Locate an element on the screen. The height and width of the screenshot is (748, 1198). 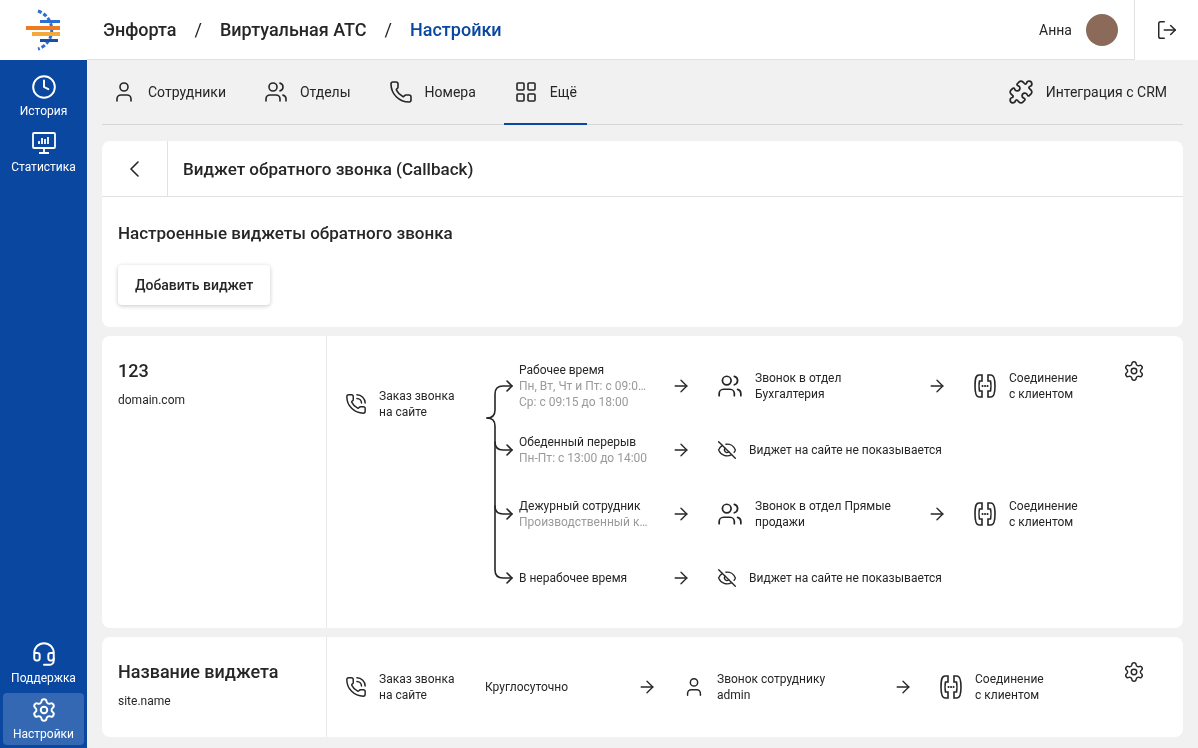
nav-tab: Сотрудники is located at coordinates (169, 92).